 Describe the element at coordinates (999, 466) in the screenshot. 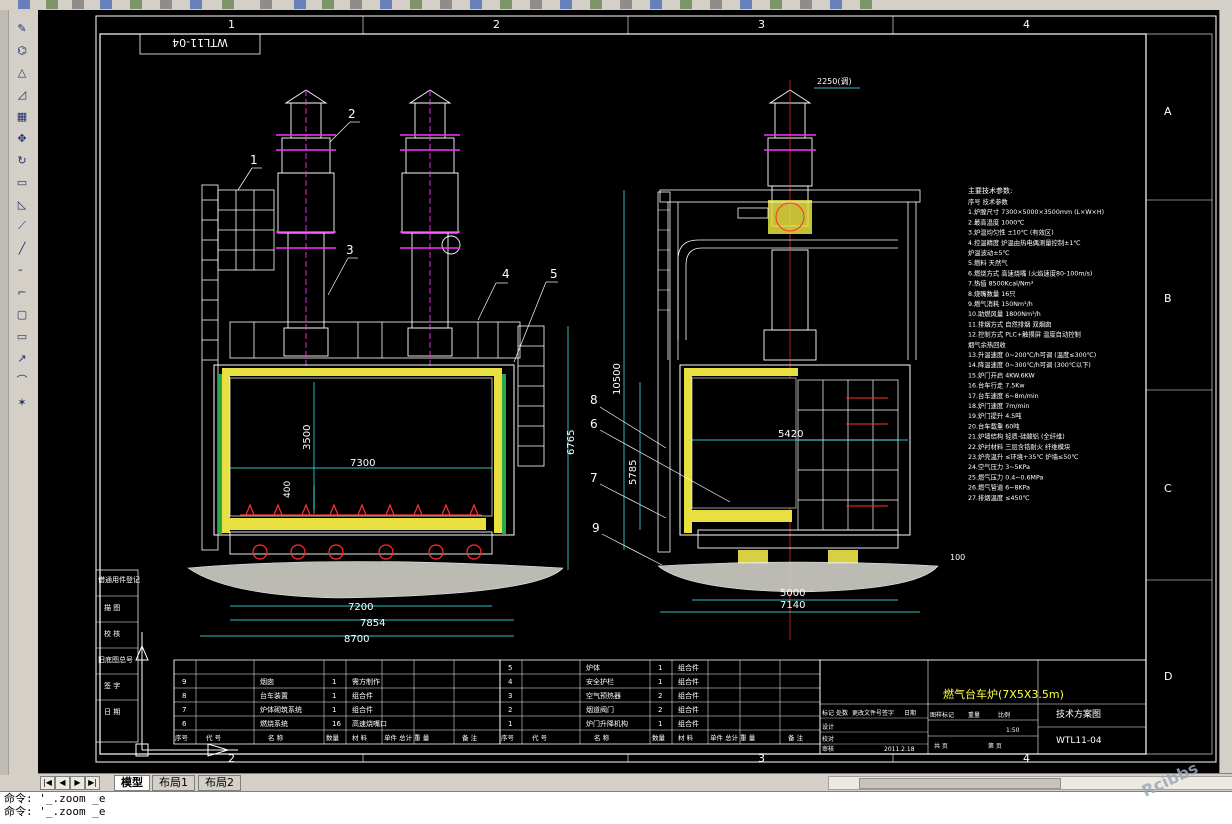

I see `note-line: 24.空气压力 3~5KPa` at that location.